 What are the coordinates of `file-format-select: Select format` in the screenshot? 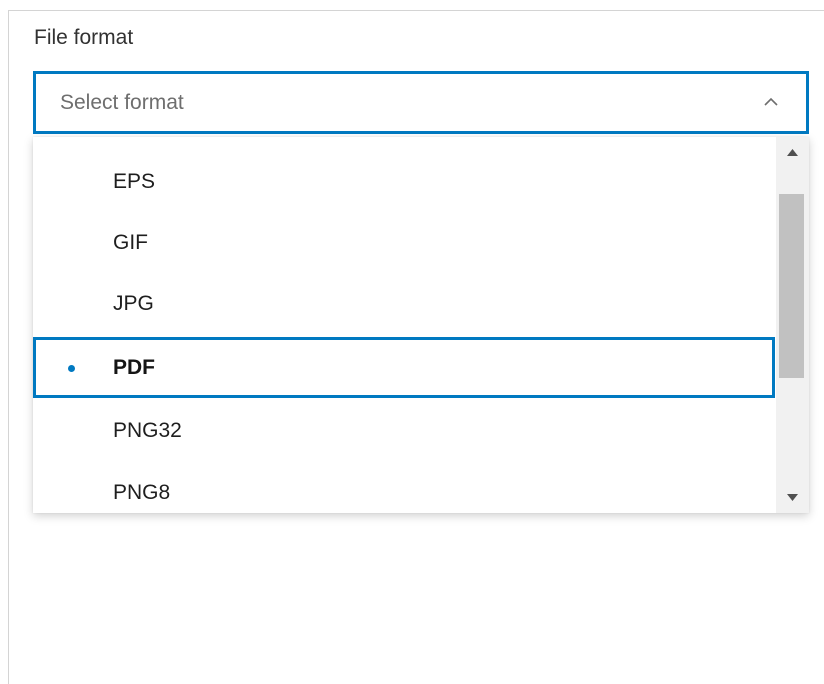 It's located at (421, 102).